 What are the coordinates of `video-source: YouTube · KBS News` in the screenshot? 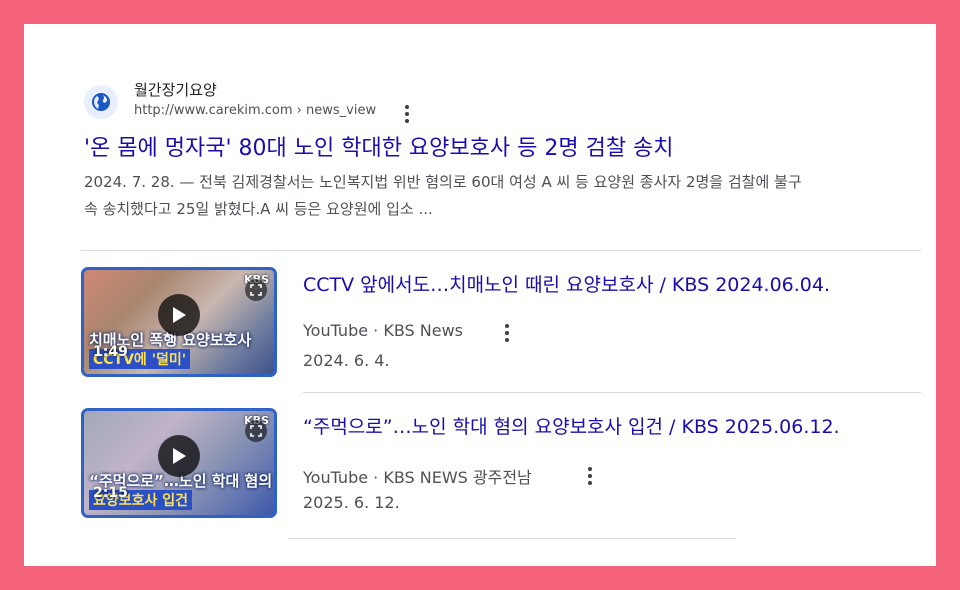 It's located at (383, 330).